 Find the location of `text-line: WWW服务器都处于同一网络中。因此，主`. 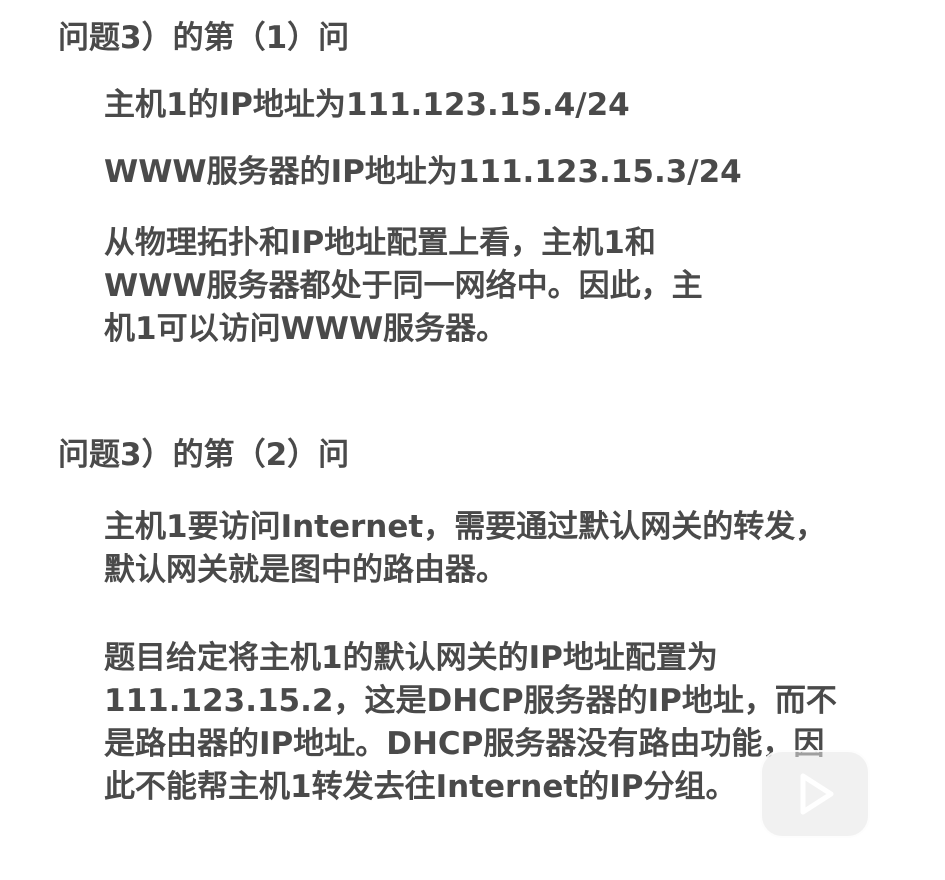

text-line: WWW服务器都处于同一网络中。因此，主 is located at coordinates (403, 286).